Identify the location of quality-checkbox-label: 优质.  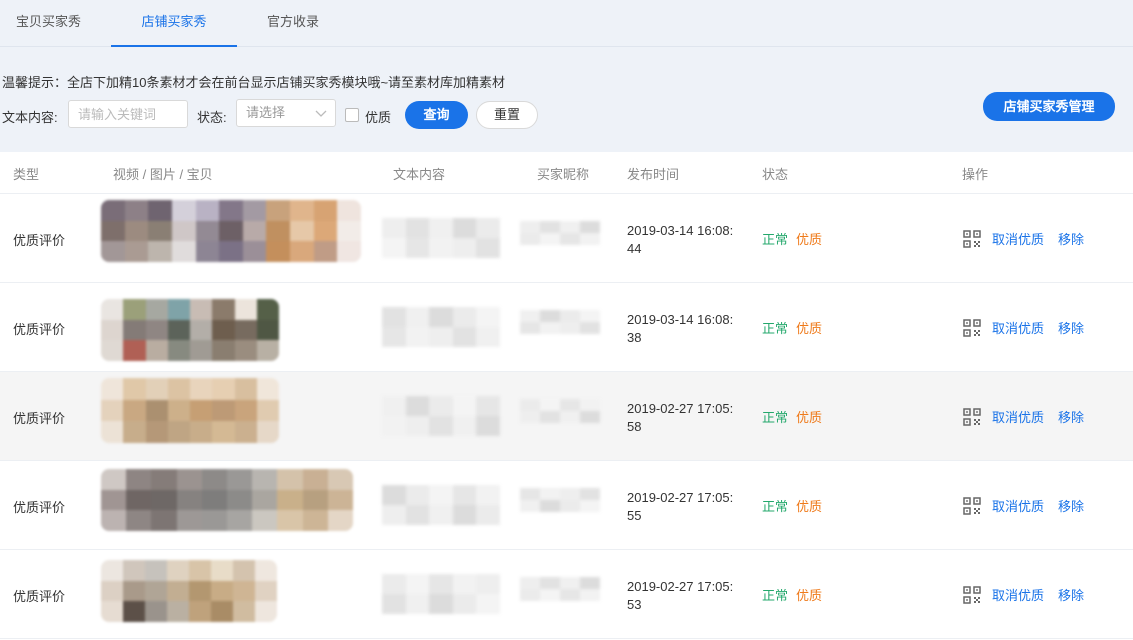
(378, 117).